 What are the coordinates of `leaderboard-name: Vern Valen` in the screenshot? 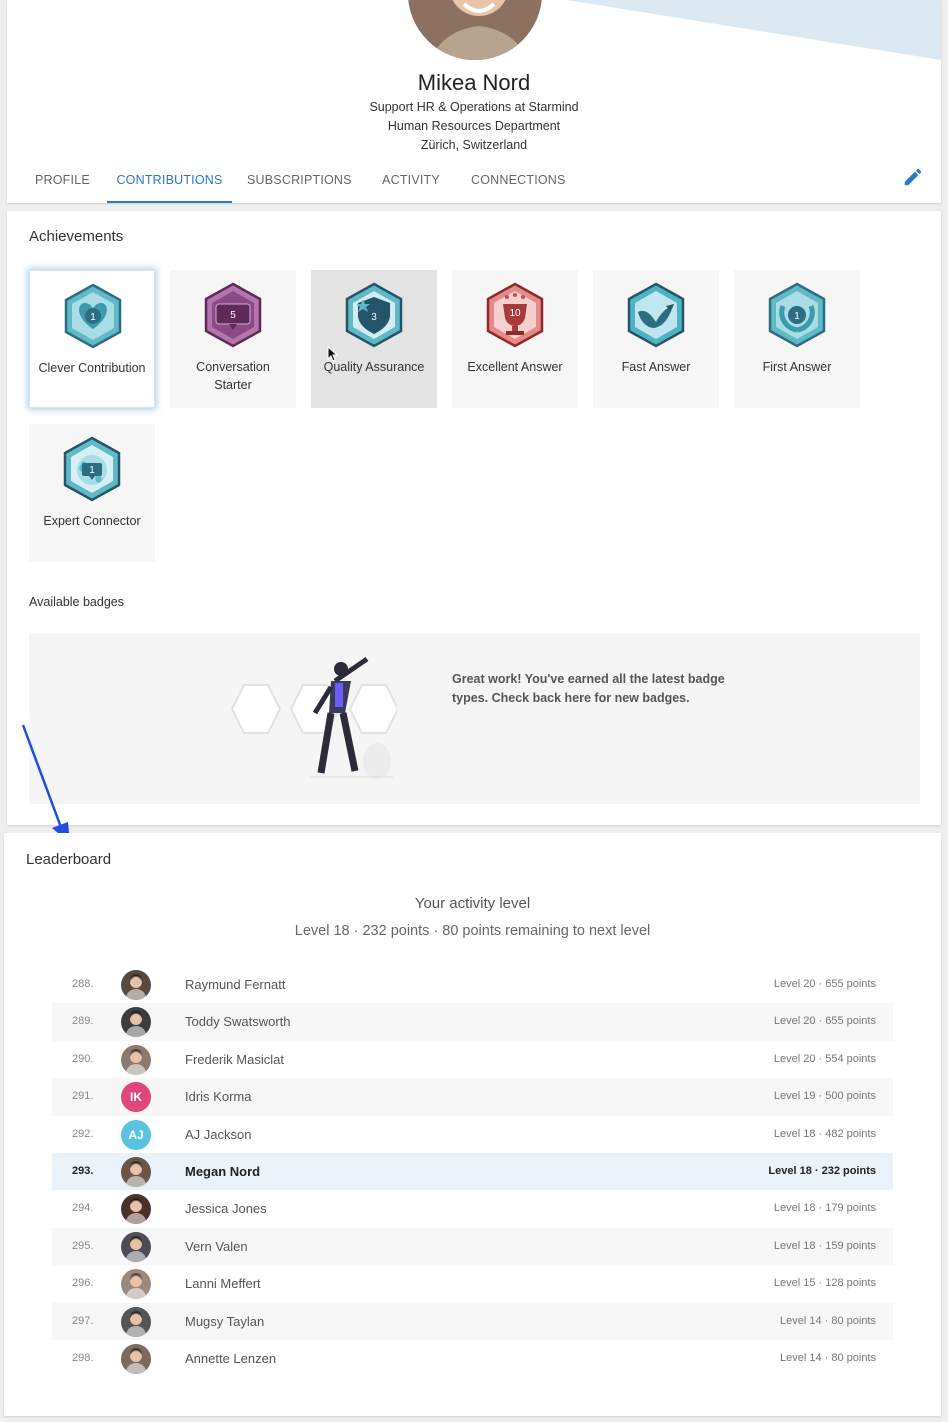 It's located at (216, 1246).